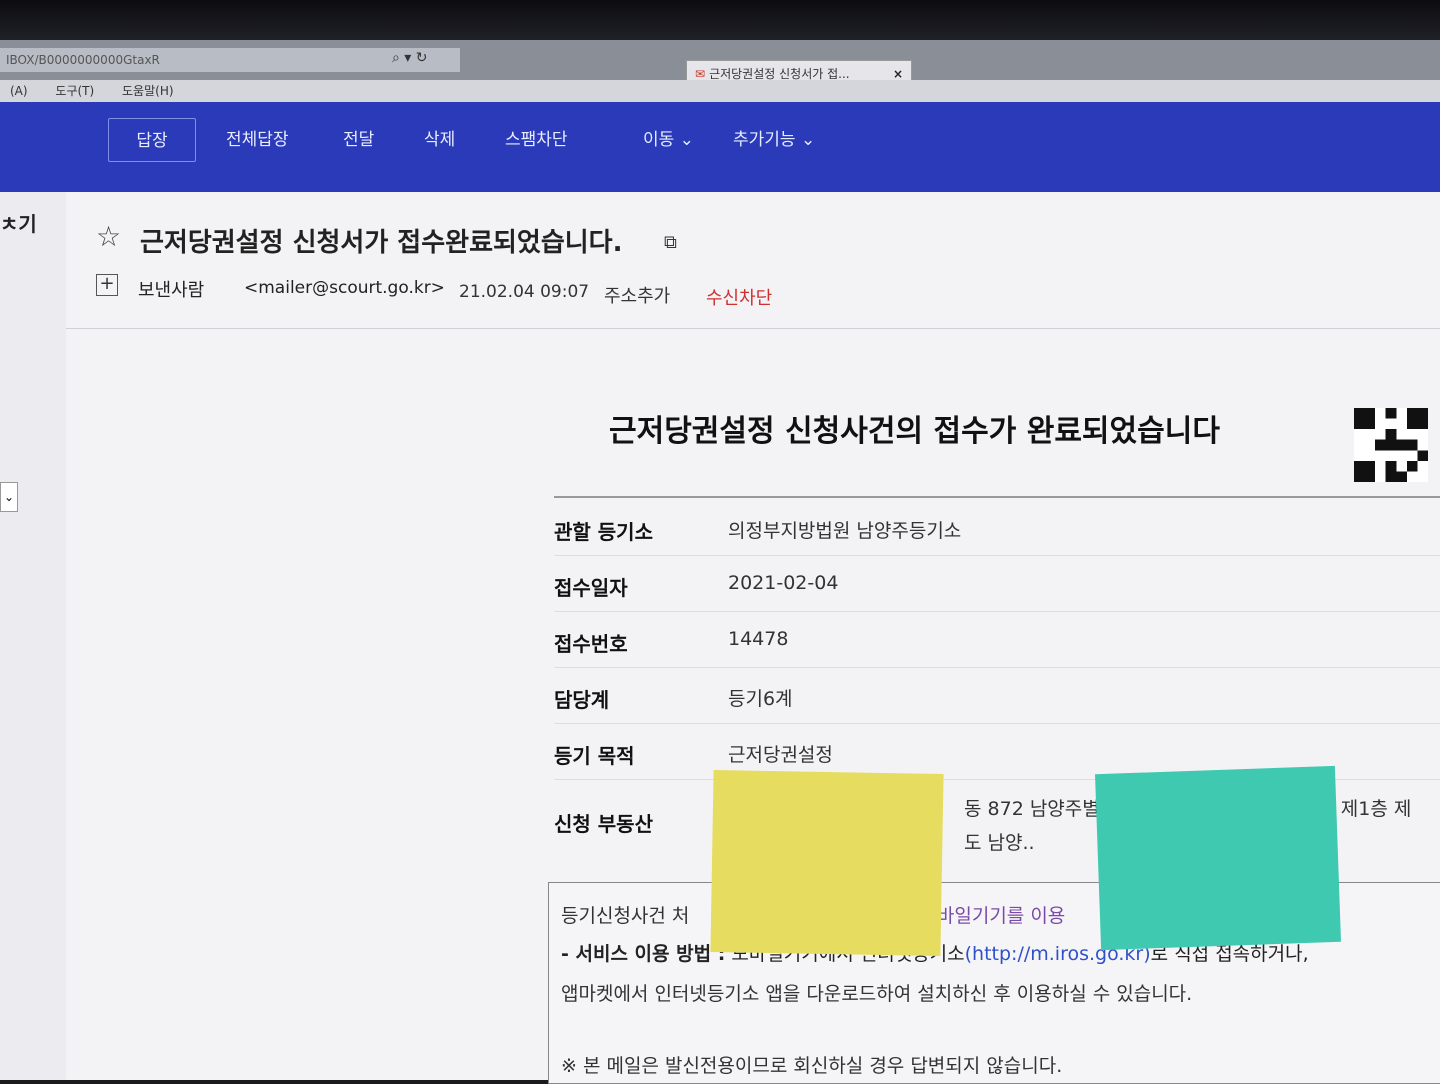  Describe the element at coordinates (780, 755) in the screenshot. I see `info-value: 근저당권설정` at that location.